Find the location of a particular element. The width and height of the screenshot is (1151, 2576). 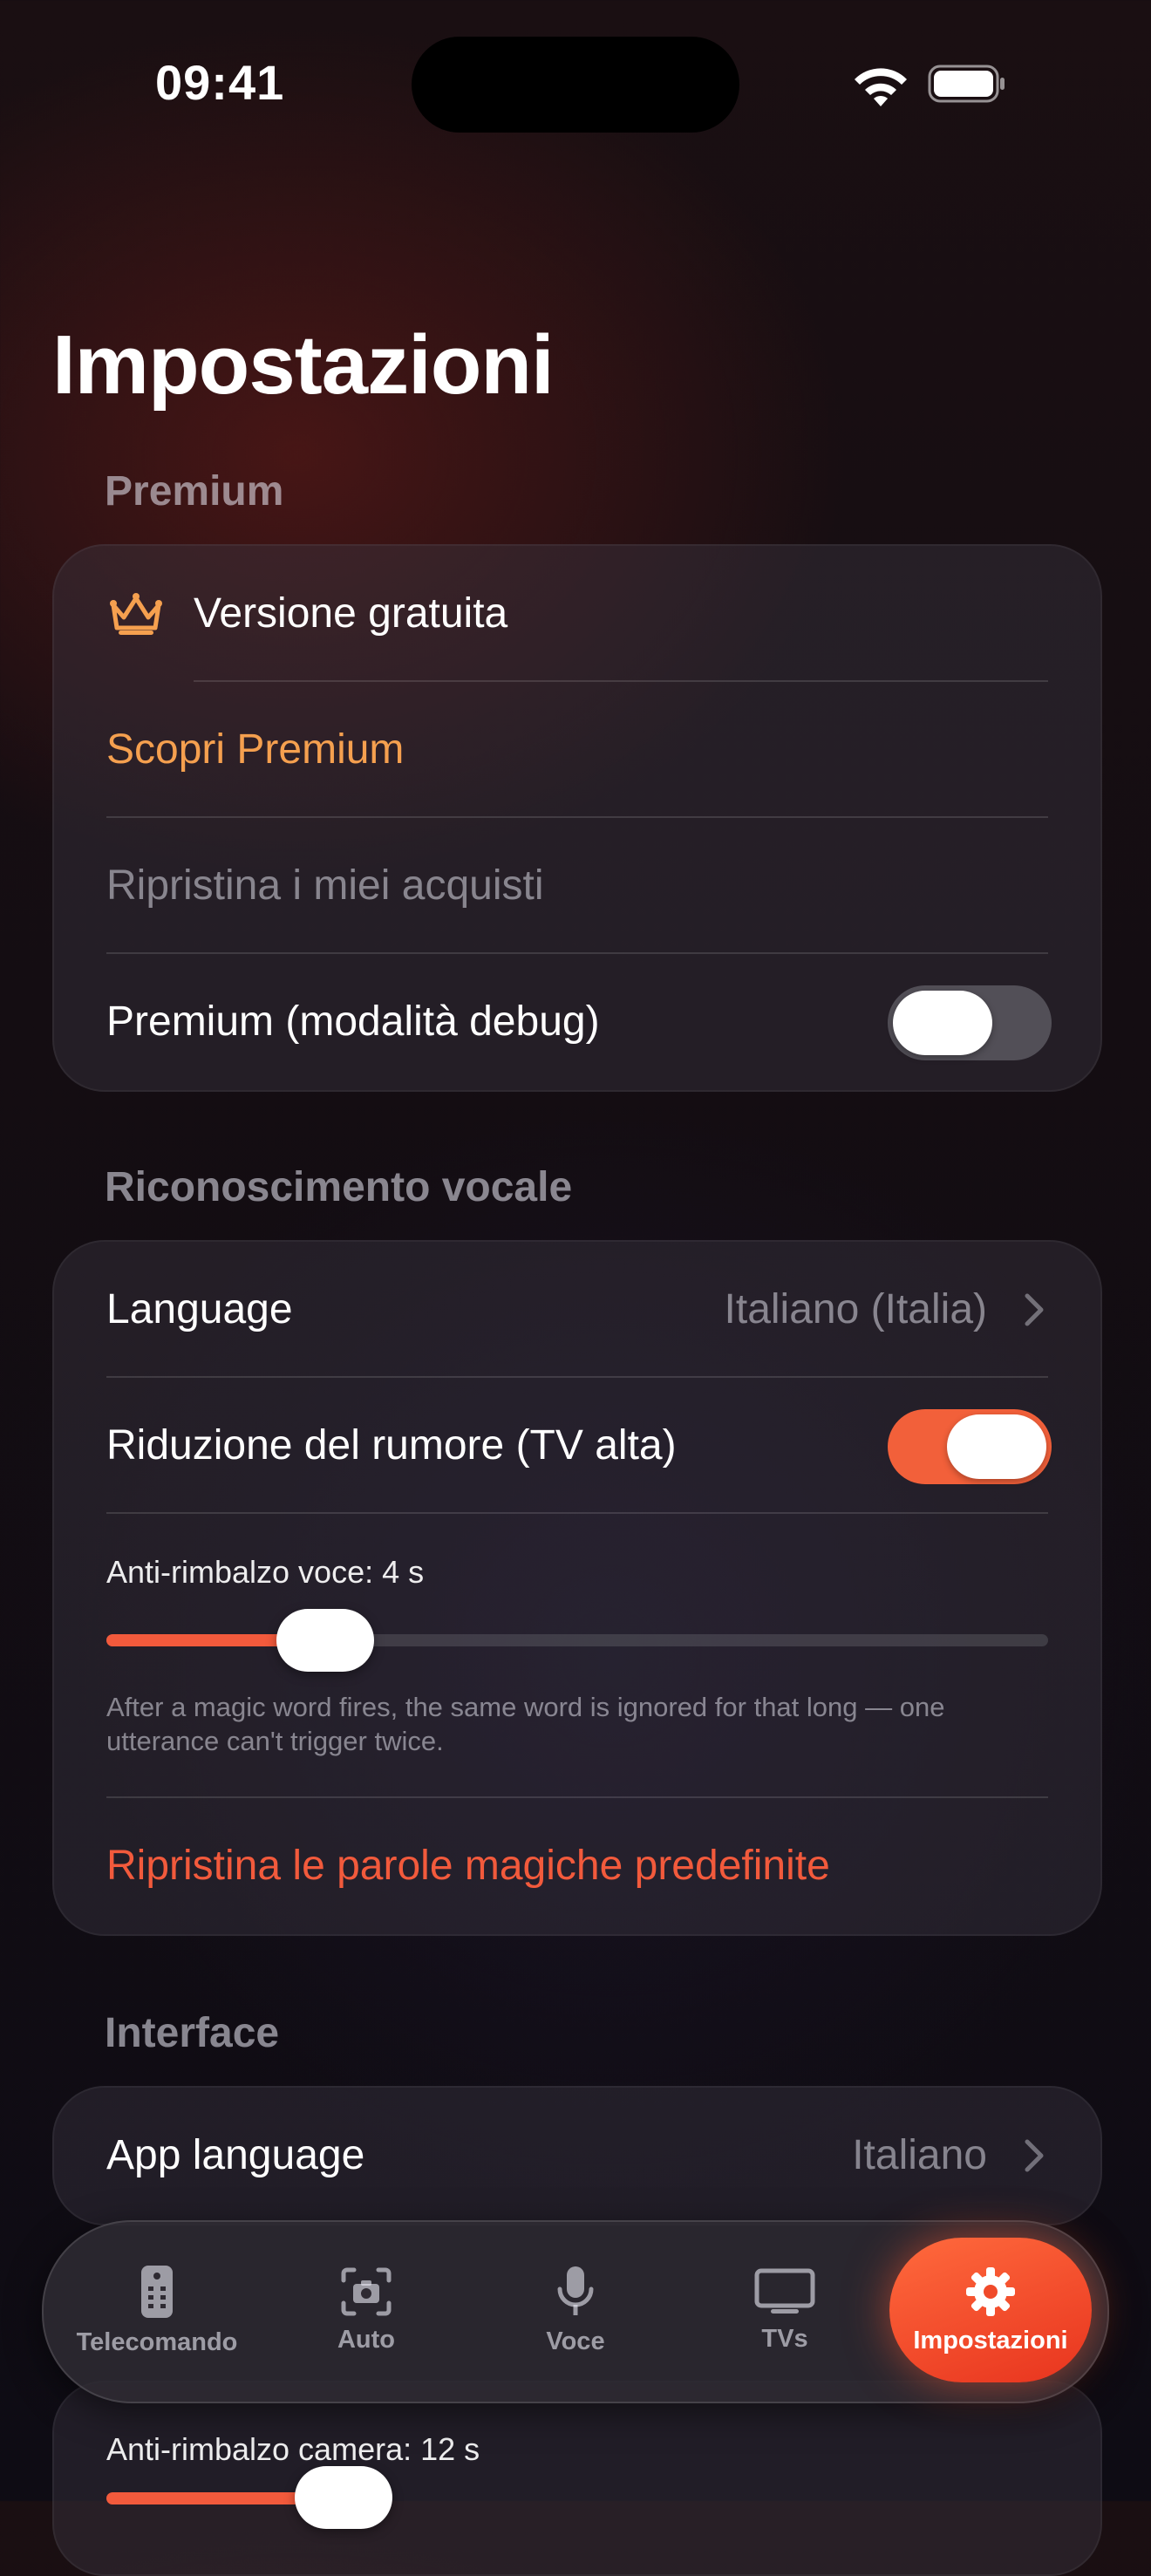

camera-debounce-label: Anti-rimbalzo camera: 12 s is located at coordinates (293, 2449).